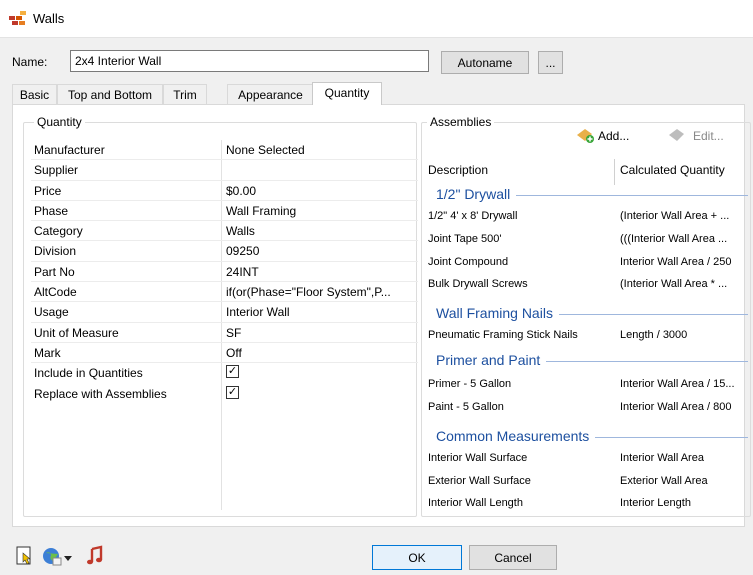 Image resolution: width=753 pixels, height=575 pixels. Describe the element at coordinates (503, 335) in the screenshot. I see `assembly-item-description: Pneumatic Framing Stick Nails` at that location.